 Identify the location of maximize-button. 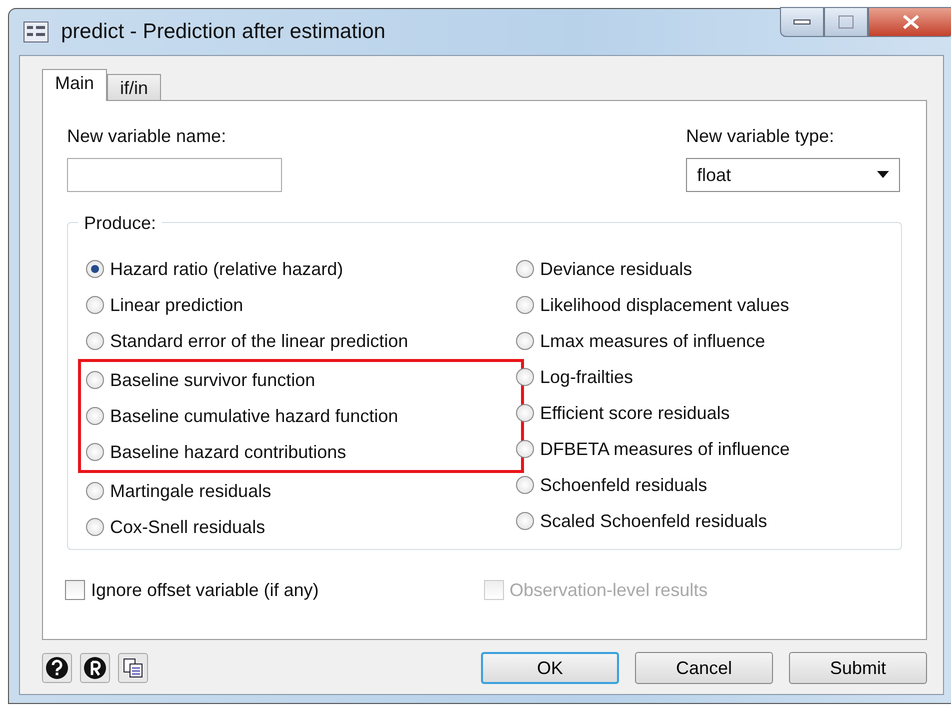
(846, 22).